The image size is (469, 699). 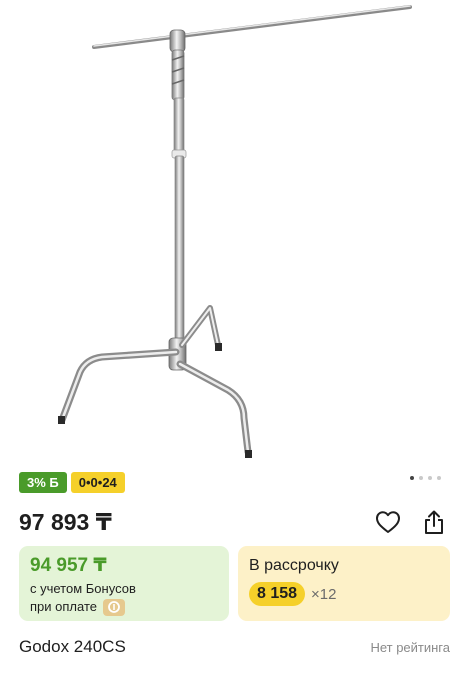 What do you see at coordinates (277, 594) in the screenshot?
I see `installment-amount: 8 158` at bounding box center [277, 594].